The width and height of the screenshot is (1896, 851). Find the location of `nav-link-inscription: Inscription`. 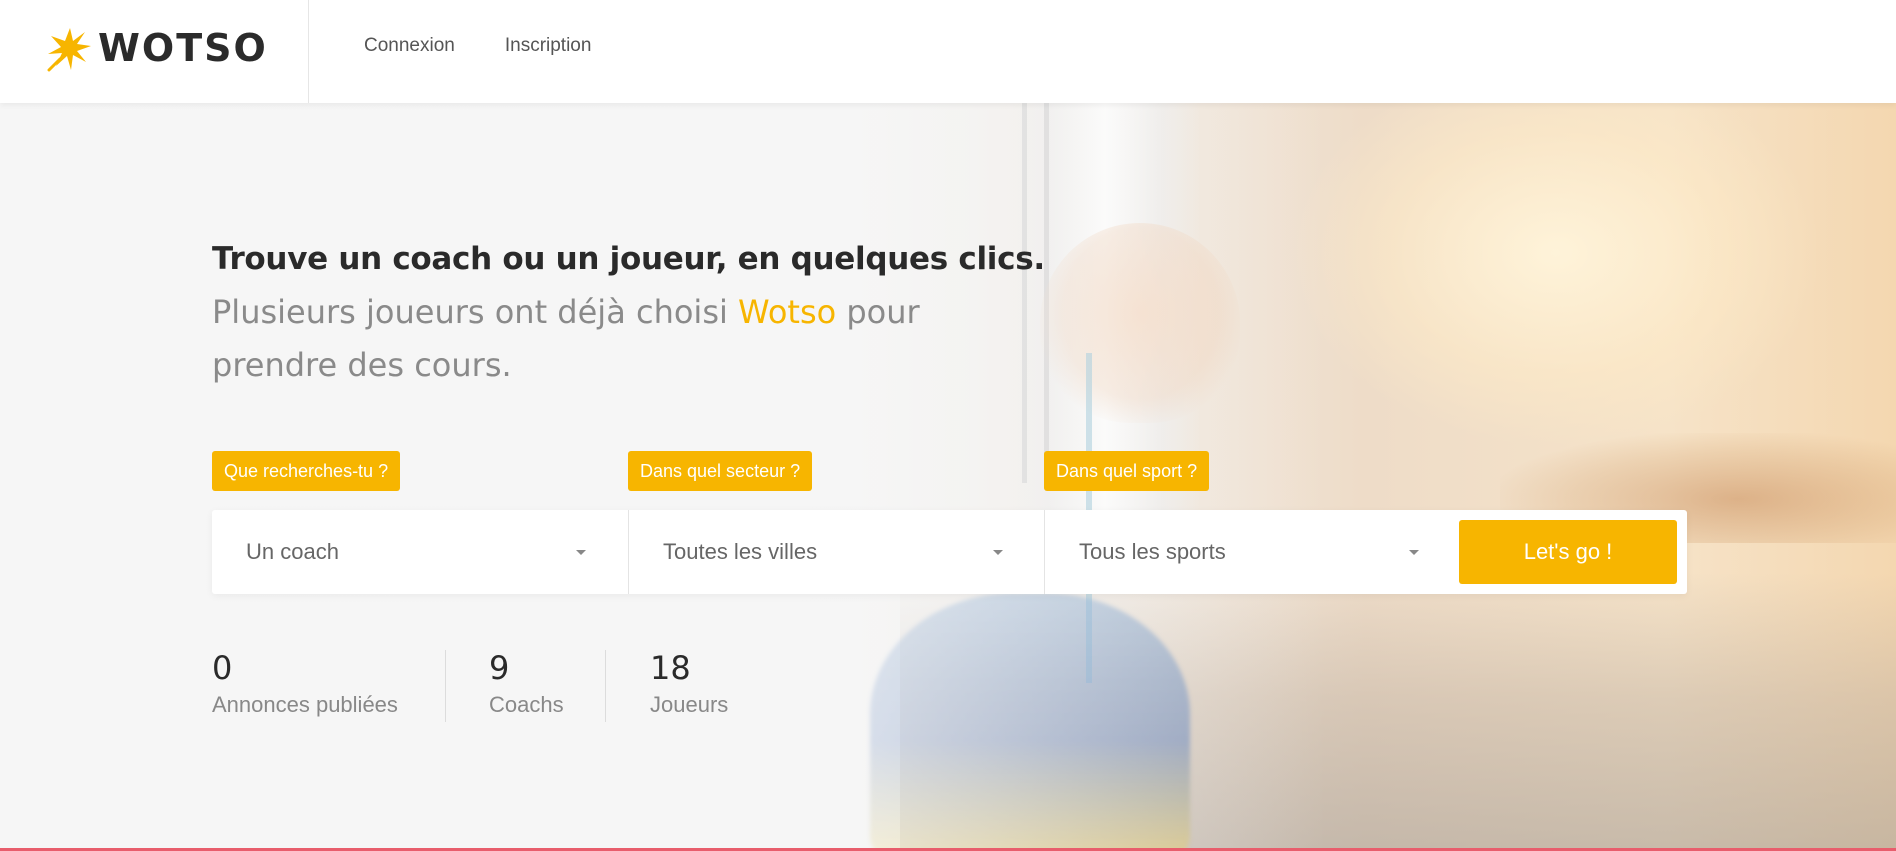

nav-link-inscription: Inscription is located at coordinates (548, 46).